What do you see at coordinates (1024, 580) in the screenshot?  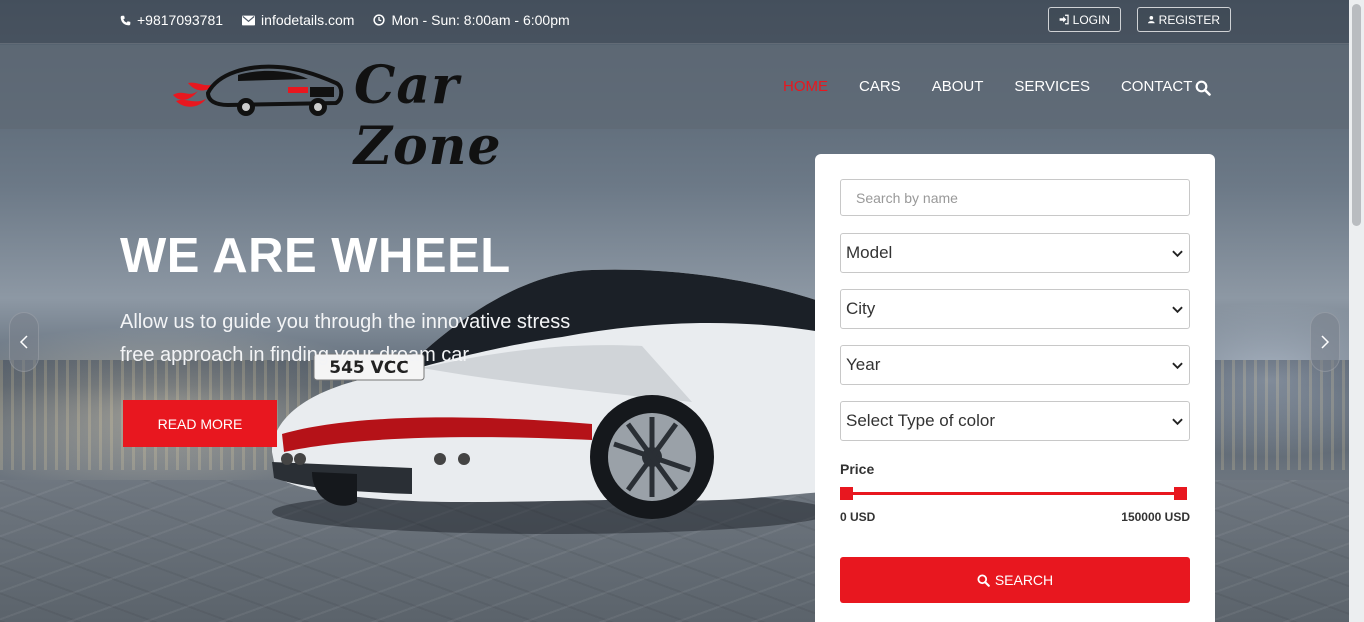 I see `search-button-label: SEARCH` at bounding box center [1024, 580].